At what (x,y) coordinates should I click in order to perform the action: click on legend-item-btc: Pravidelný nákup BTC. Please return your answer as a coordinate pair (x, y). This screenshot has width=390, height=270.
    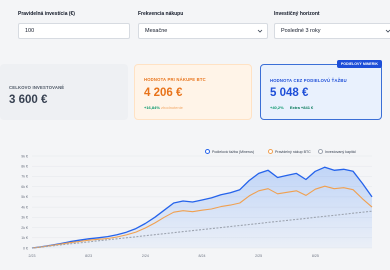
    Looking at the image, I should click on (289, 152).